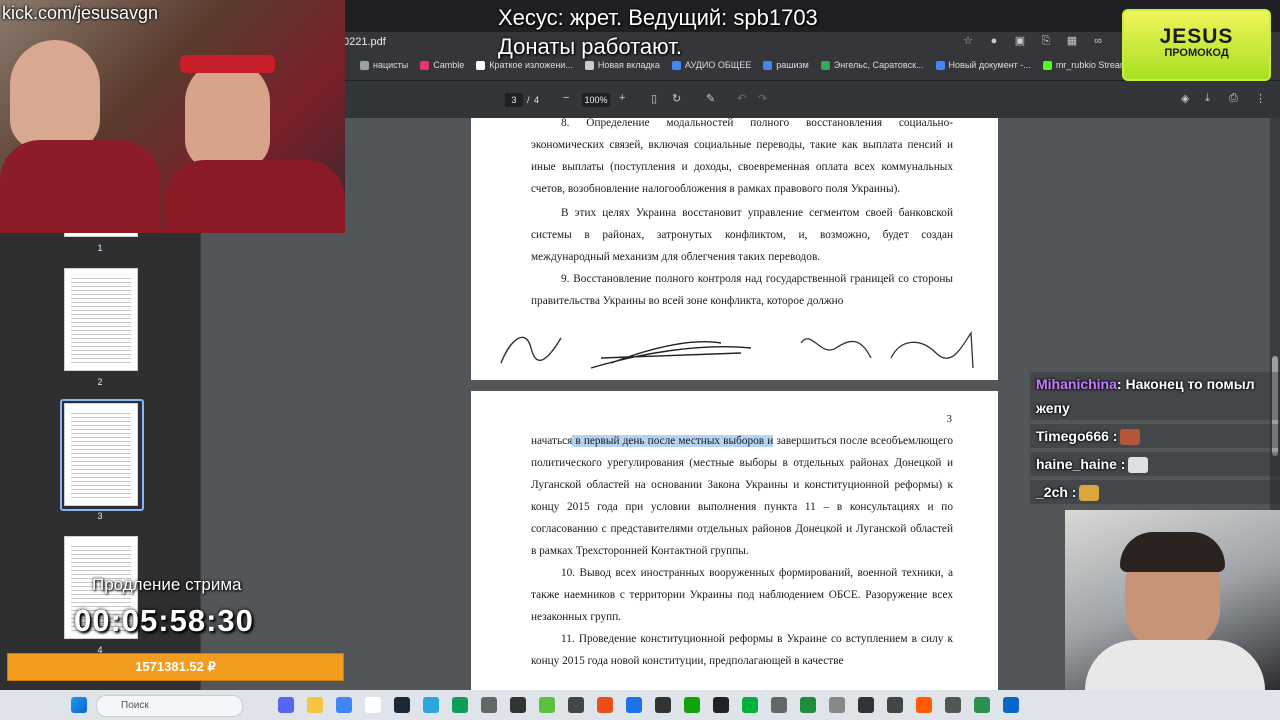  I want to click on download-icon: ⤓, so click(1207, 98).